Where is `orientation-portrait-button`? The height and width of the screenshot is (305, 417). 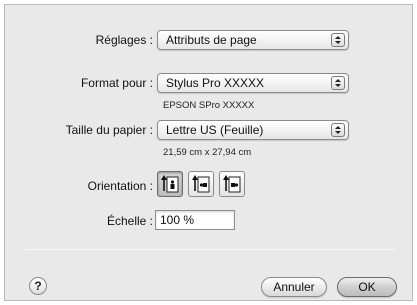 orientation-portrait-button is located at coordinates (170, 184).